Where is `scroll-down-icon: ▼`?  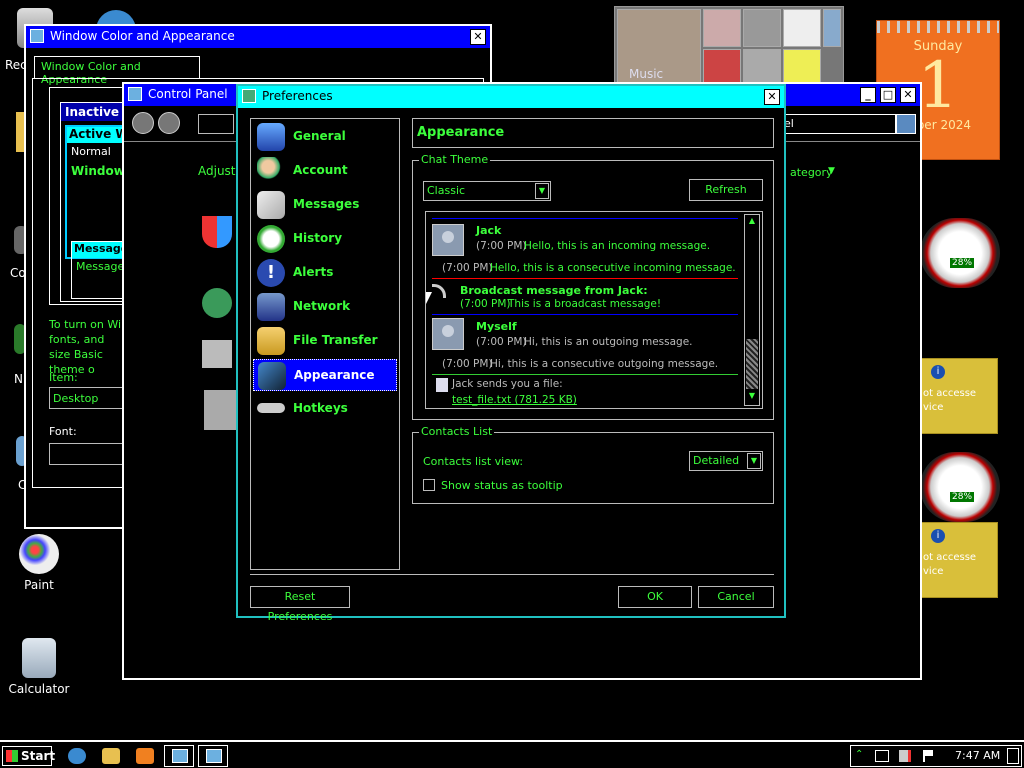 scroll-down-icon: ▼ is located at coordinates (752, 398).